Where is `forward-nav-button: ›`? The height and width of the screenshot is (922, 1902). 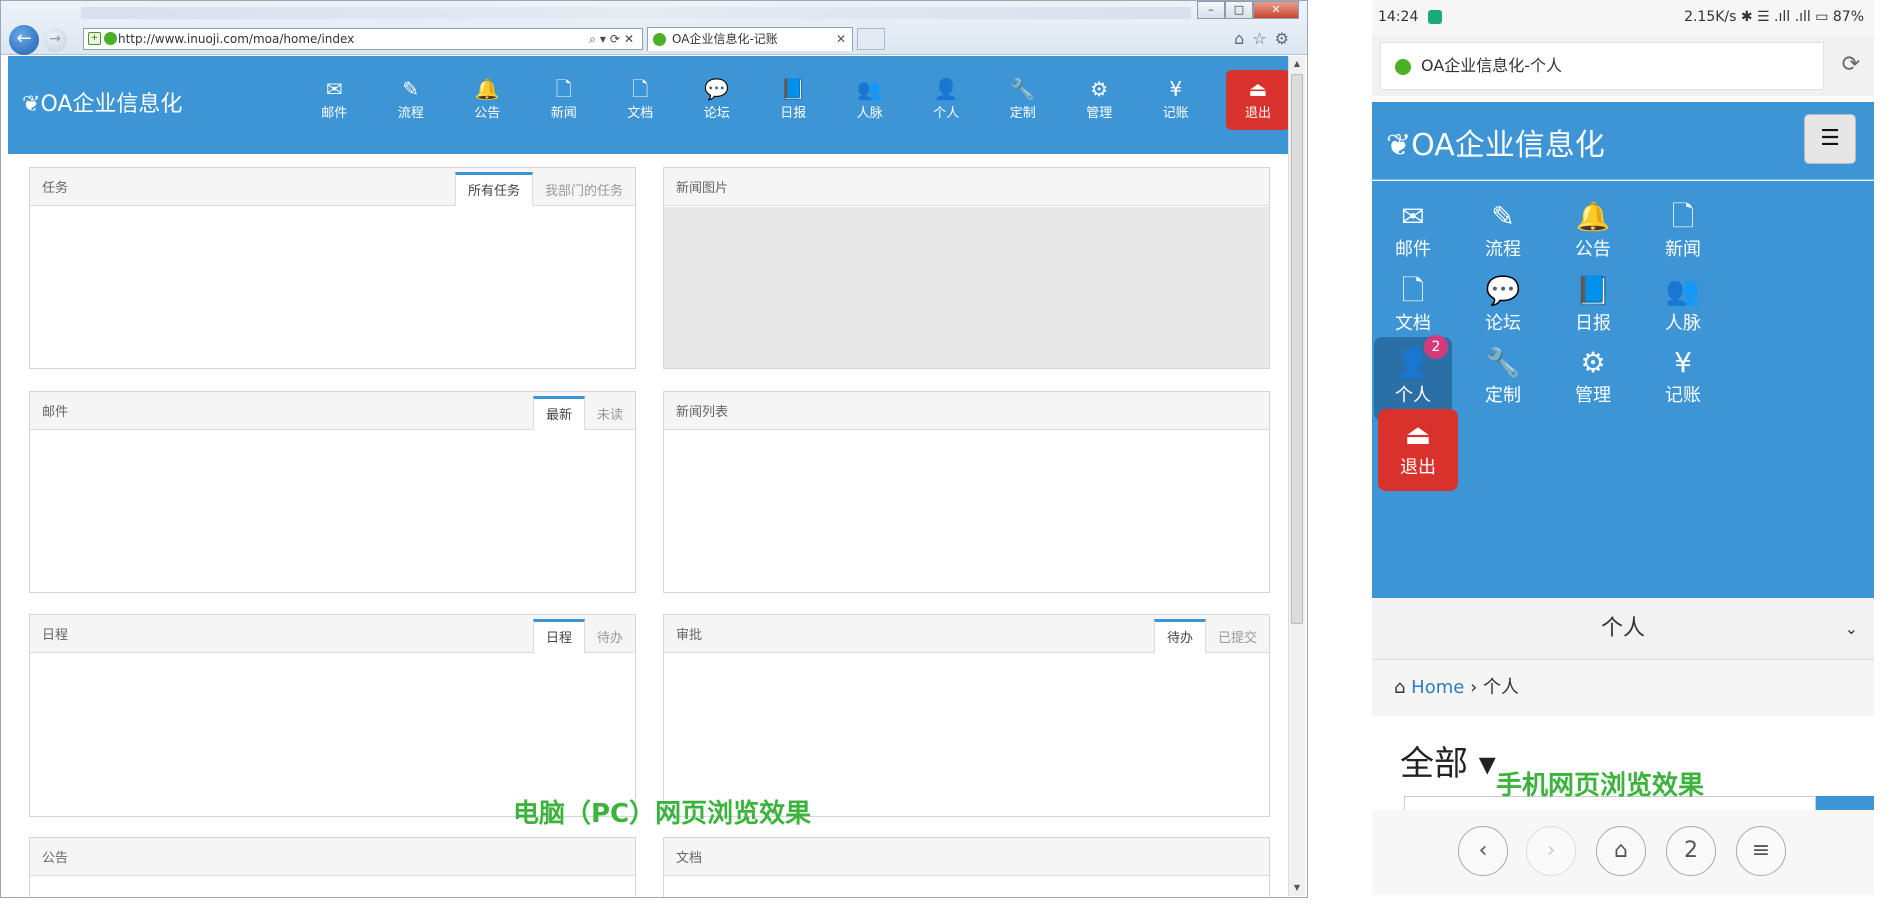 forward-nav-button: › is located at coordinates (1551, 851).